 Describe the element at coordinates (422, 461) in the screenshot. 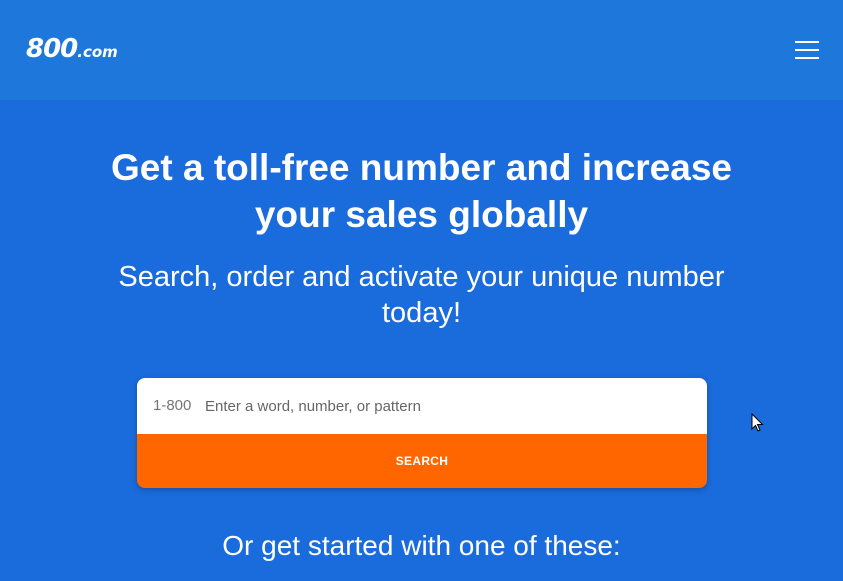

I see `search-button: SEARCH` at that location.